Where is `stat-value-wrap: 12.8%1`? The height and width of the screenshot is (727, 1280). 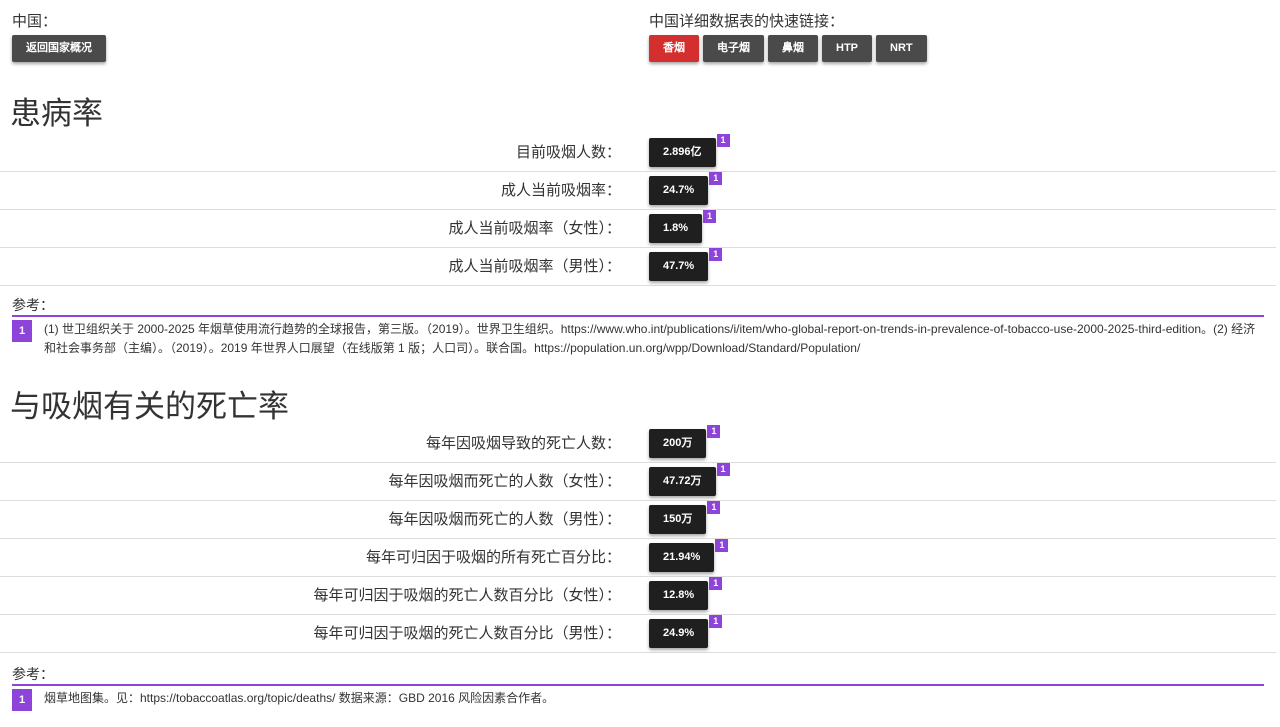 stat-value-wrap: 12.8%1 is located at coordinates (686, 593).